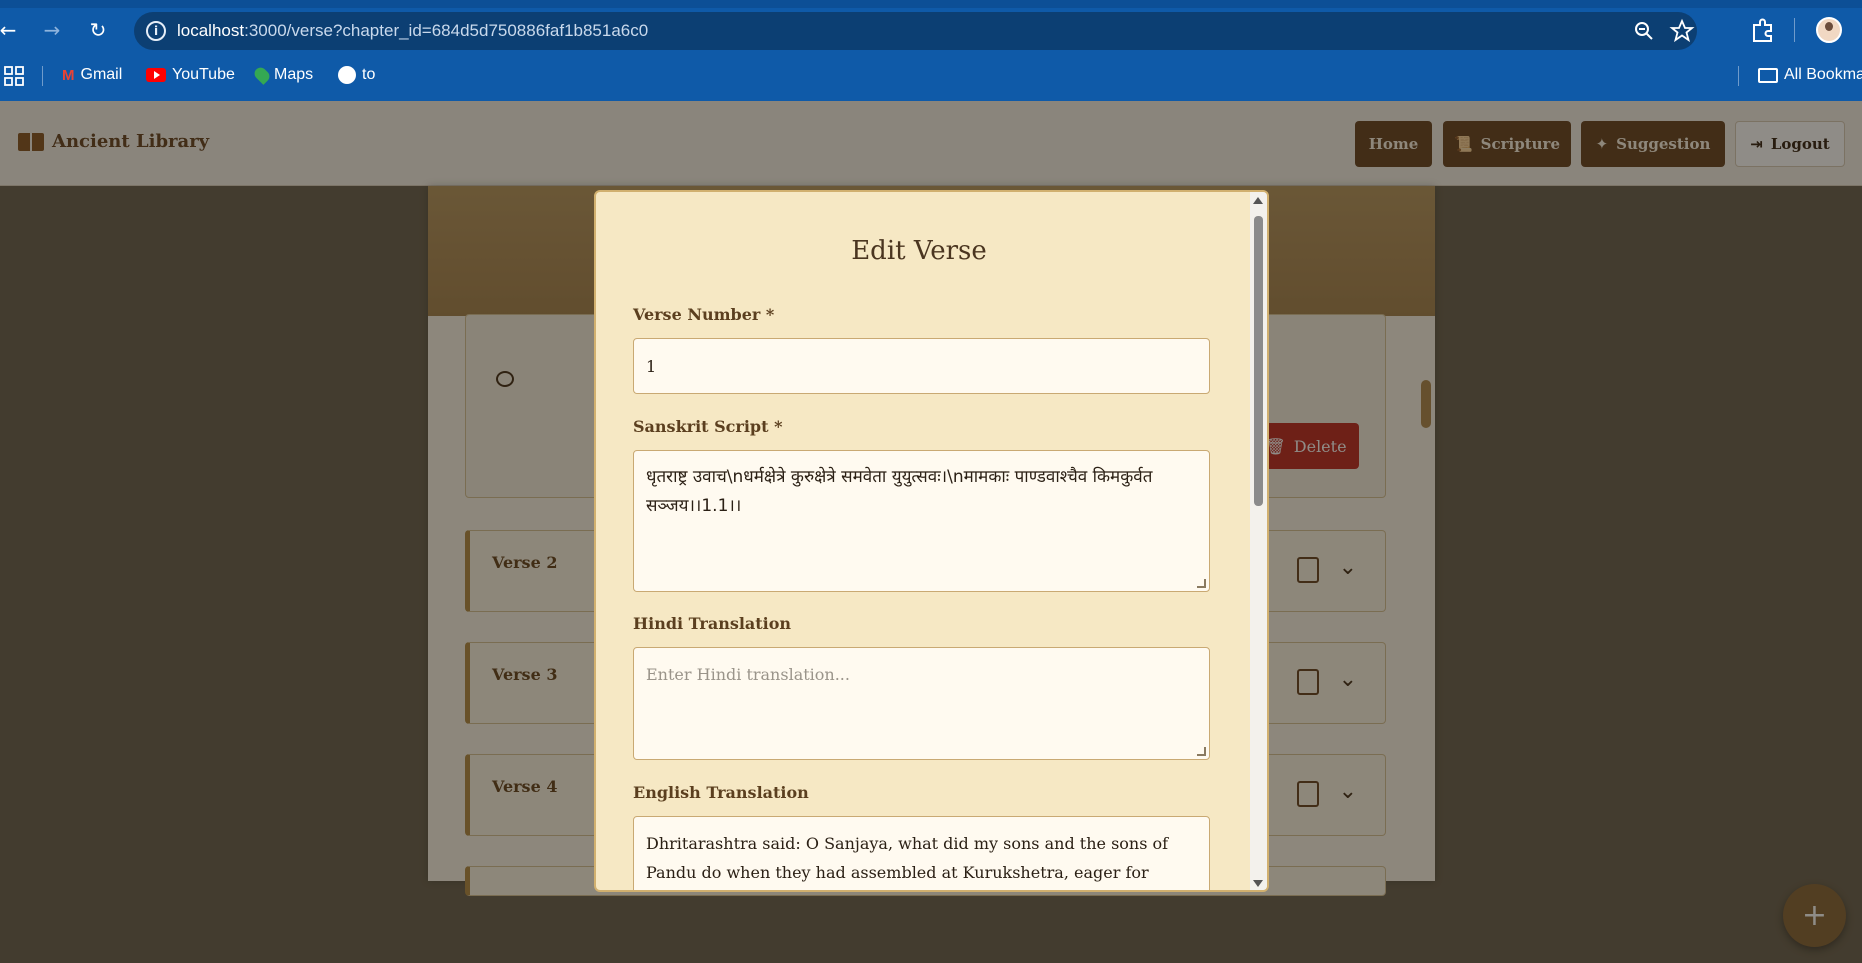  I want to click on youtube-icon, so click(156, 75).